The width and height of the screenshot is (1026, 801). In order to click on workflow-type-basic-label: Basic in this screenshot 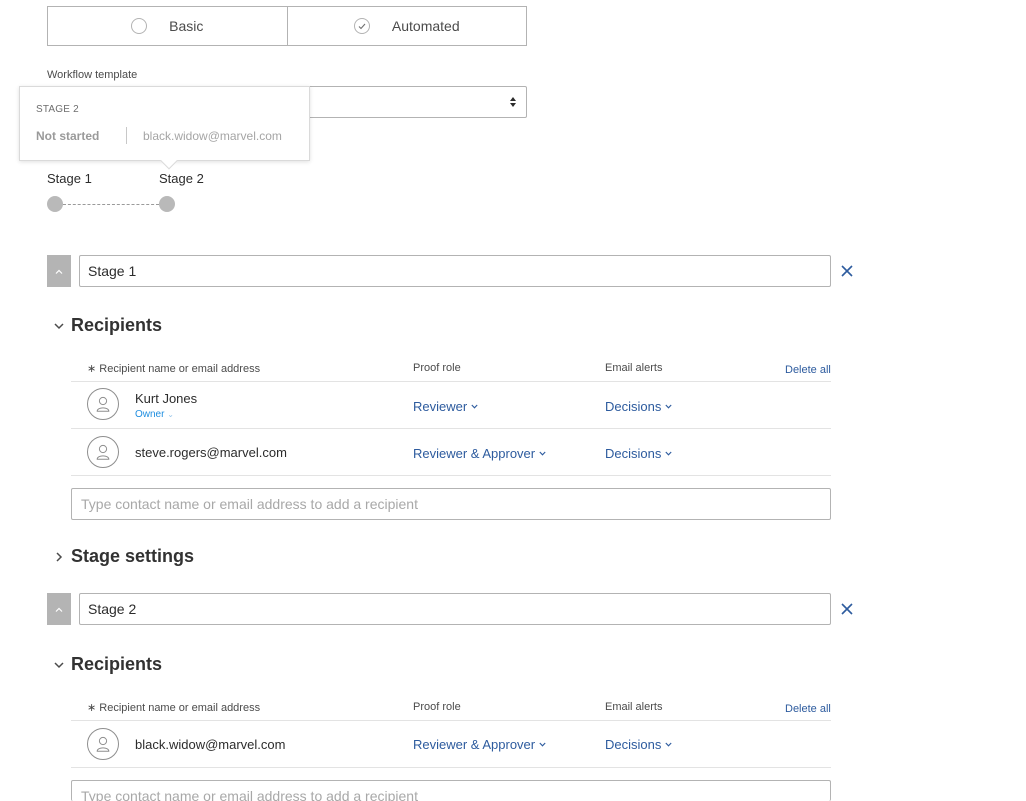, I will do `click(186, 26)`.